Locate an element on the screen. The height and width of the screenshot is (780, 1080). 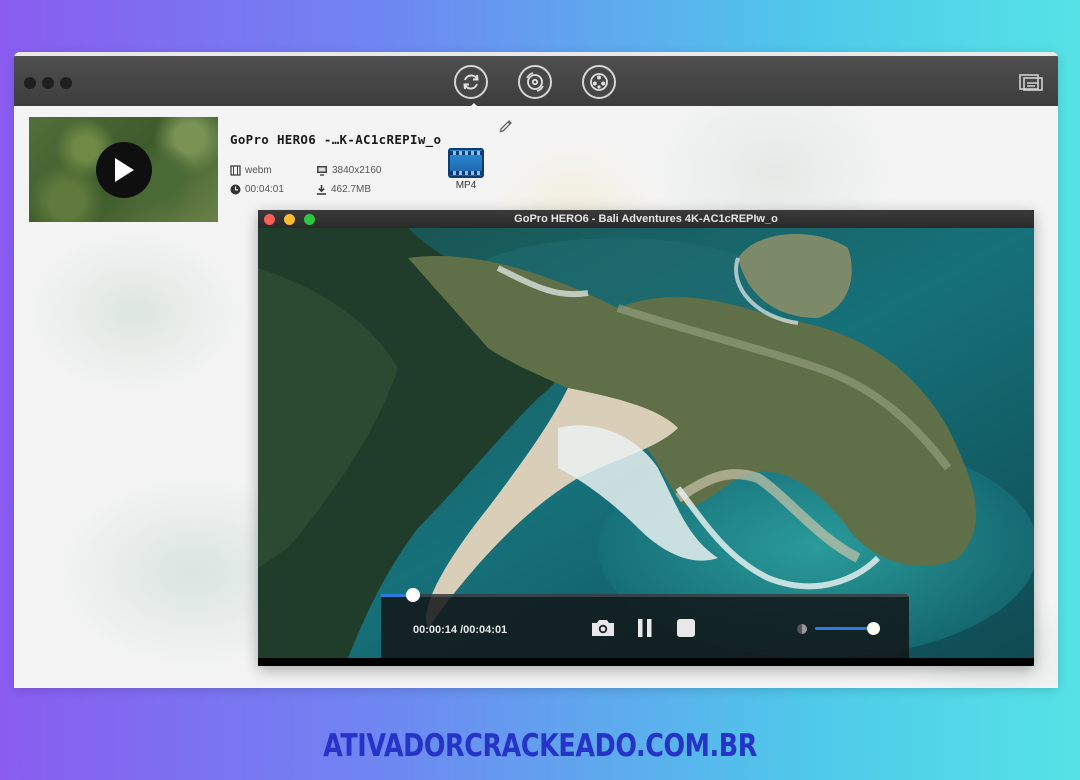
format-meta: webm is located at coordinates (251, 170).